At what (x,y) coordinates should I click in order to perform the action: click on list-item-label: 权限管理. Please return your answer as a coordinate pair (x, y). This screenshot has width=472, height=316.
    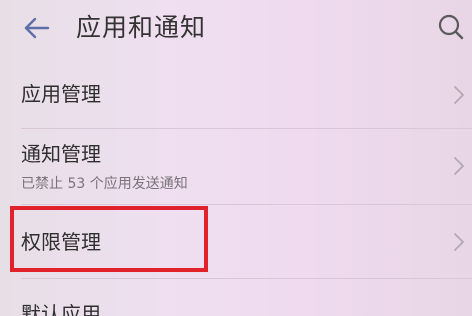
    Looking at the image, I should click on (61, 242).